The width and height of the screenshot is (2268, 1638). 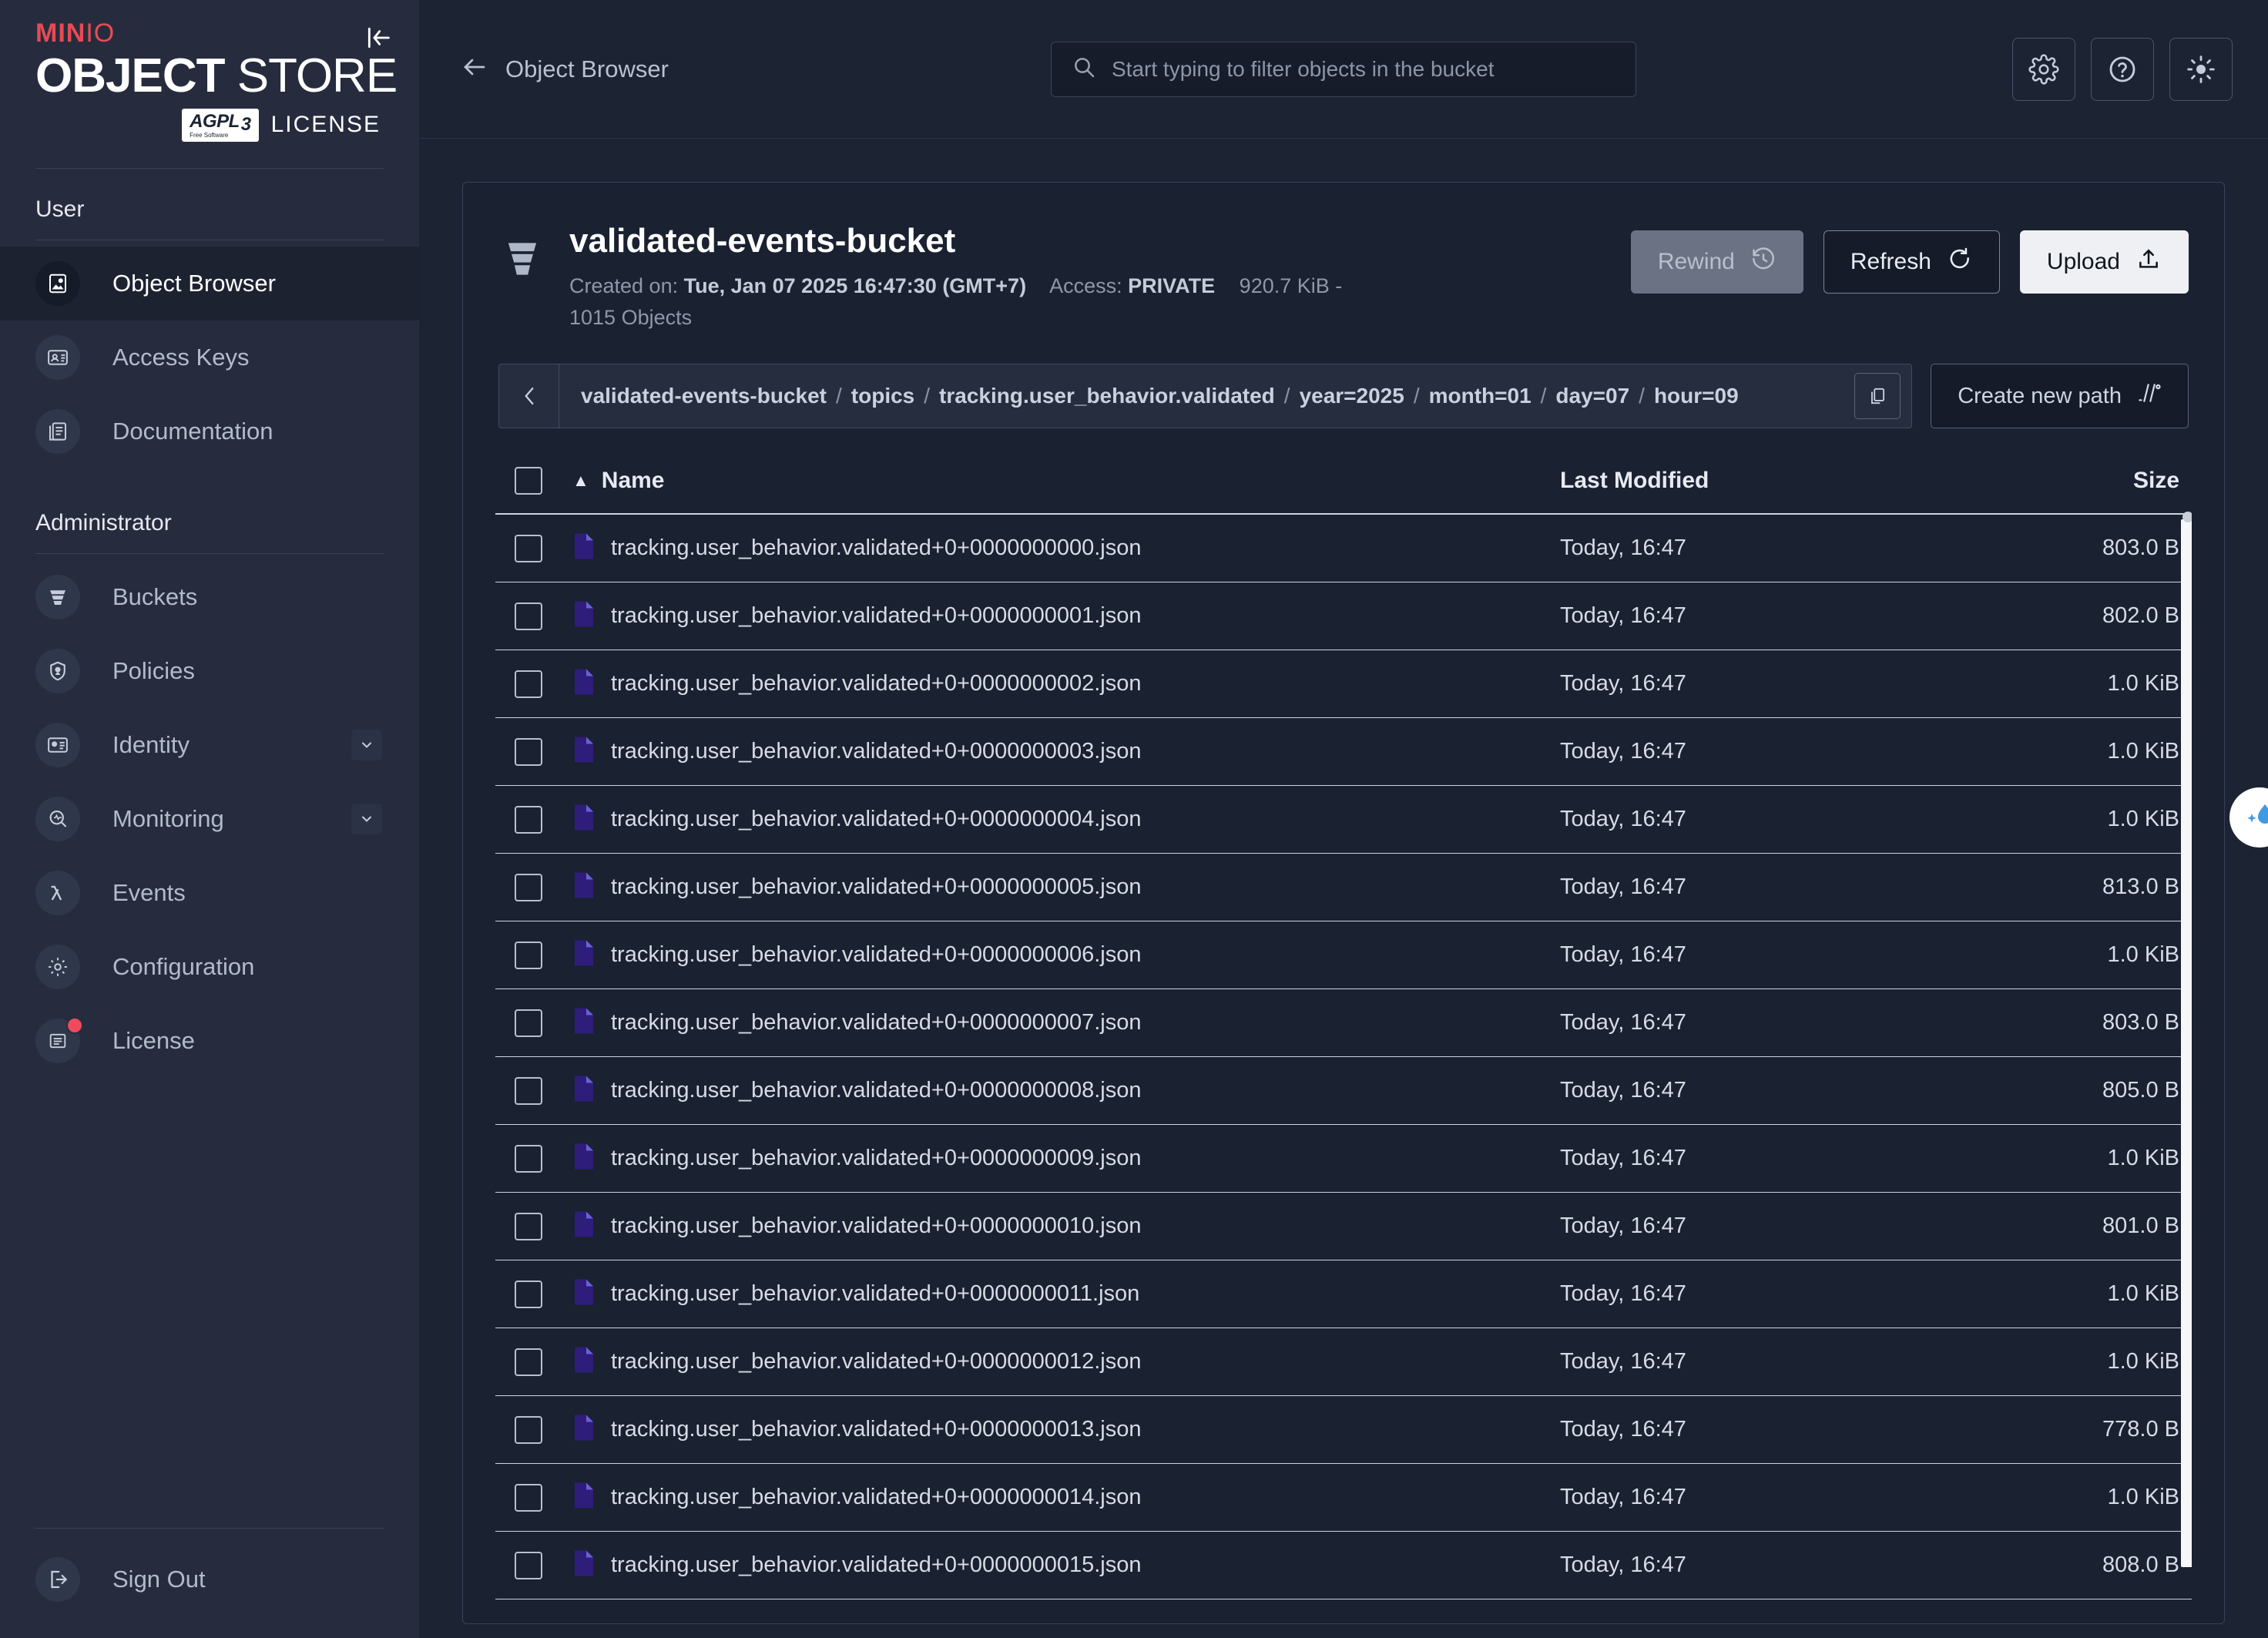 I want to click on sidebar-item-documentation: Documentation, so click(x=209, y=431).